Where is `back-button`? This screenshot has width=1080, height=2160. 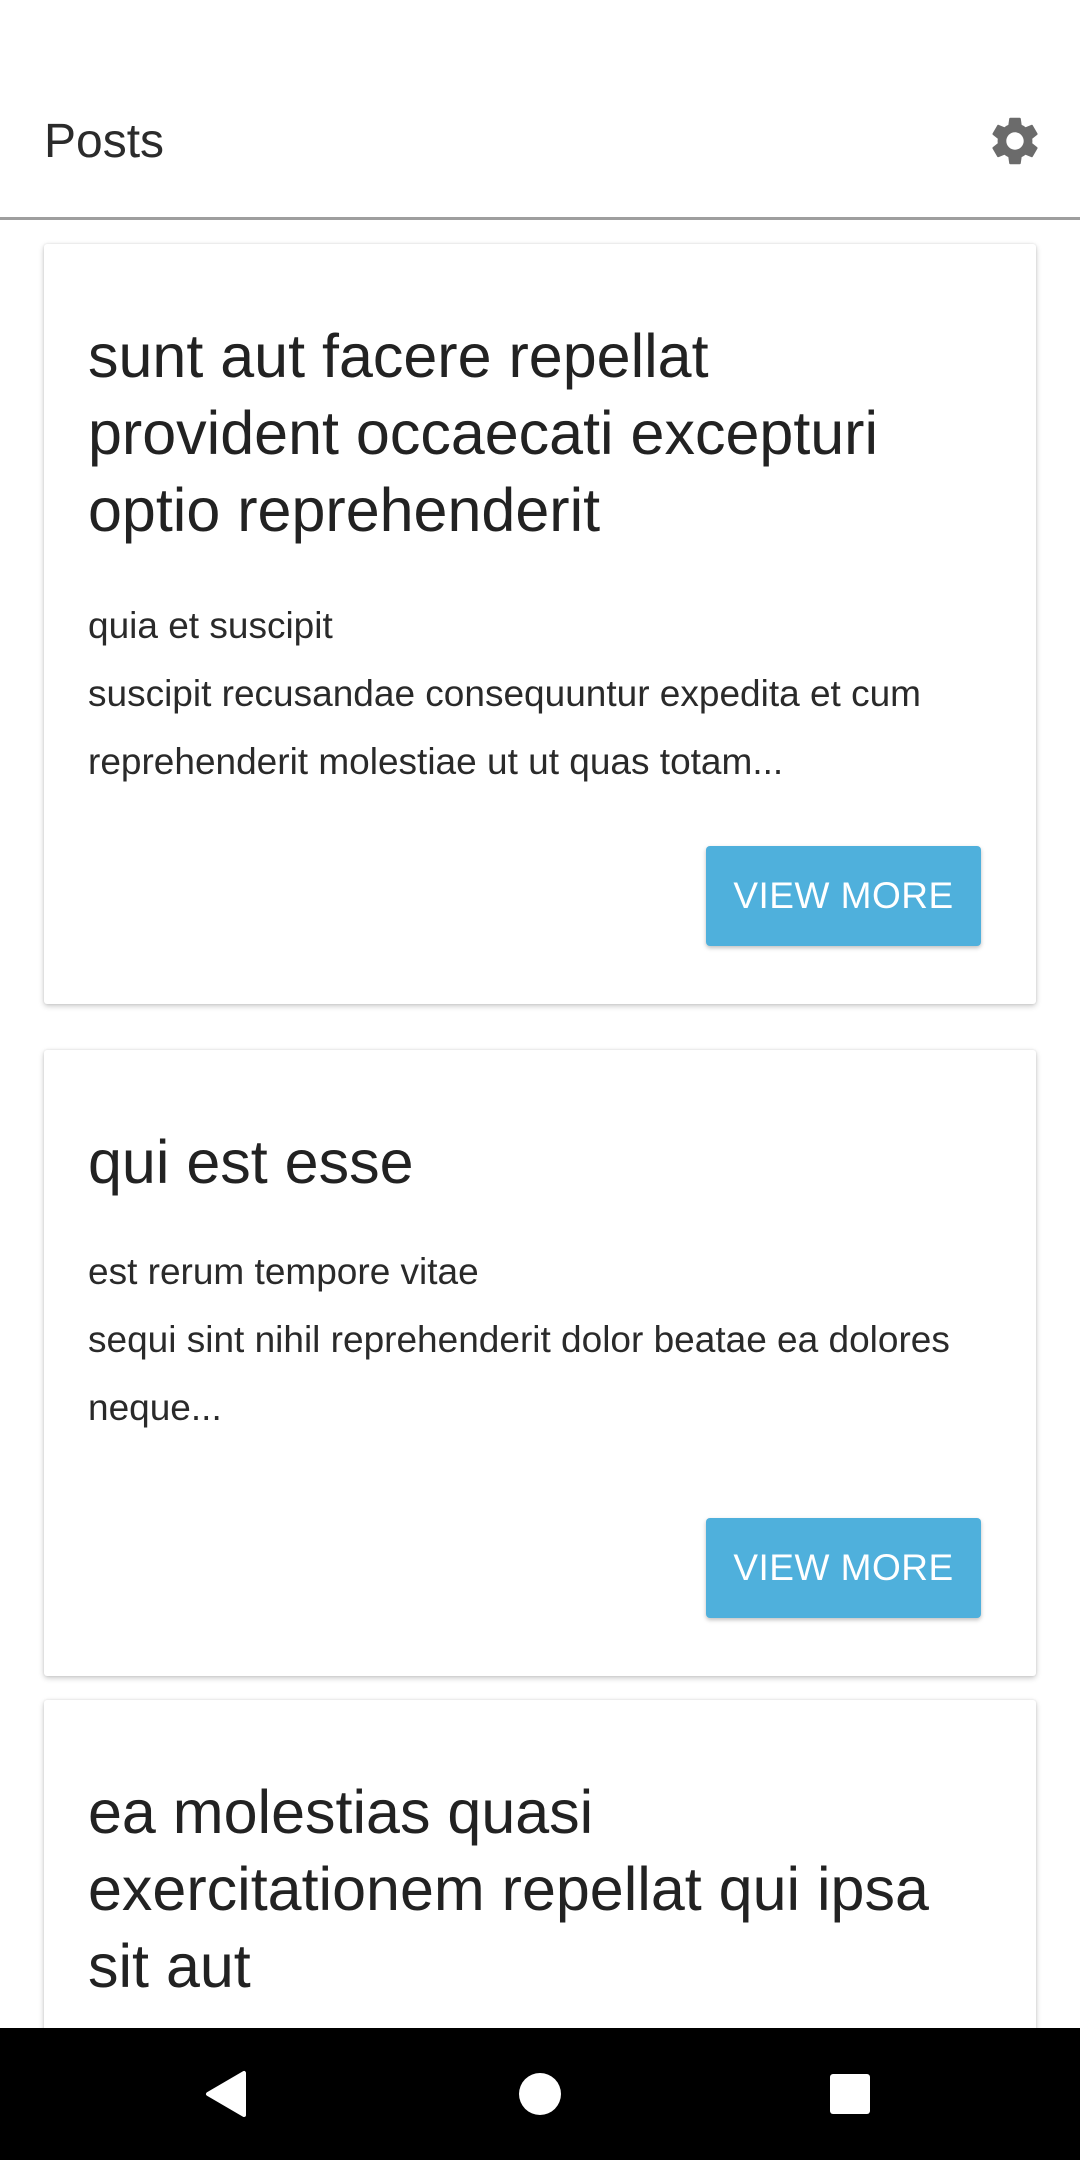 back-button is located at coordinates (226, 2094).